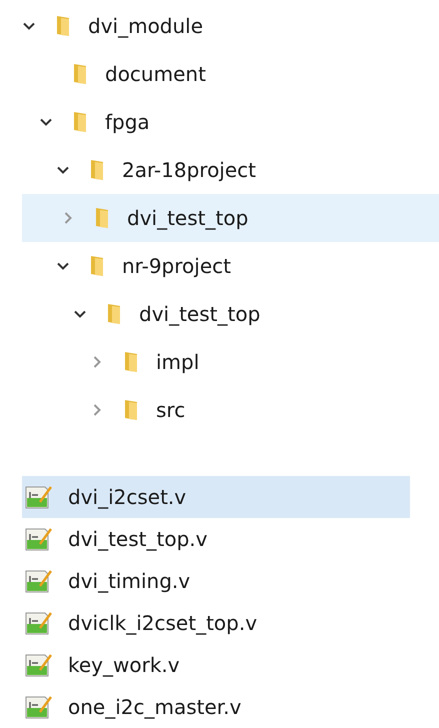  Describe the element at coordinates (138, 539) in the screenshot. I see `file-name: dvi_test_top.v` at that location.